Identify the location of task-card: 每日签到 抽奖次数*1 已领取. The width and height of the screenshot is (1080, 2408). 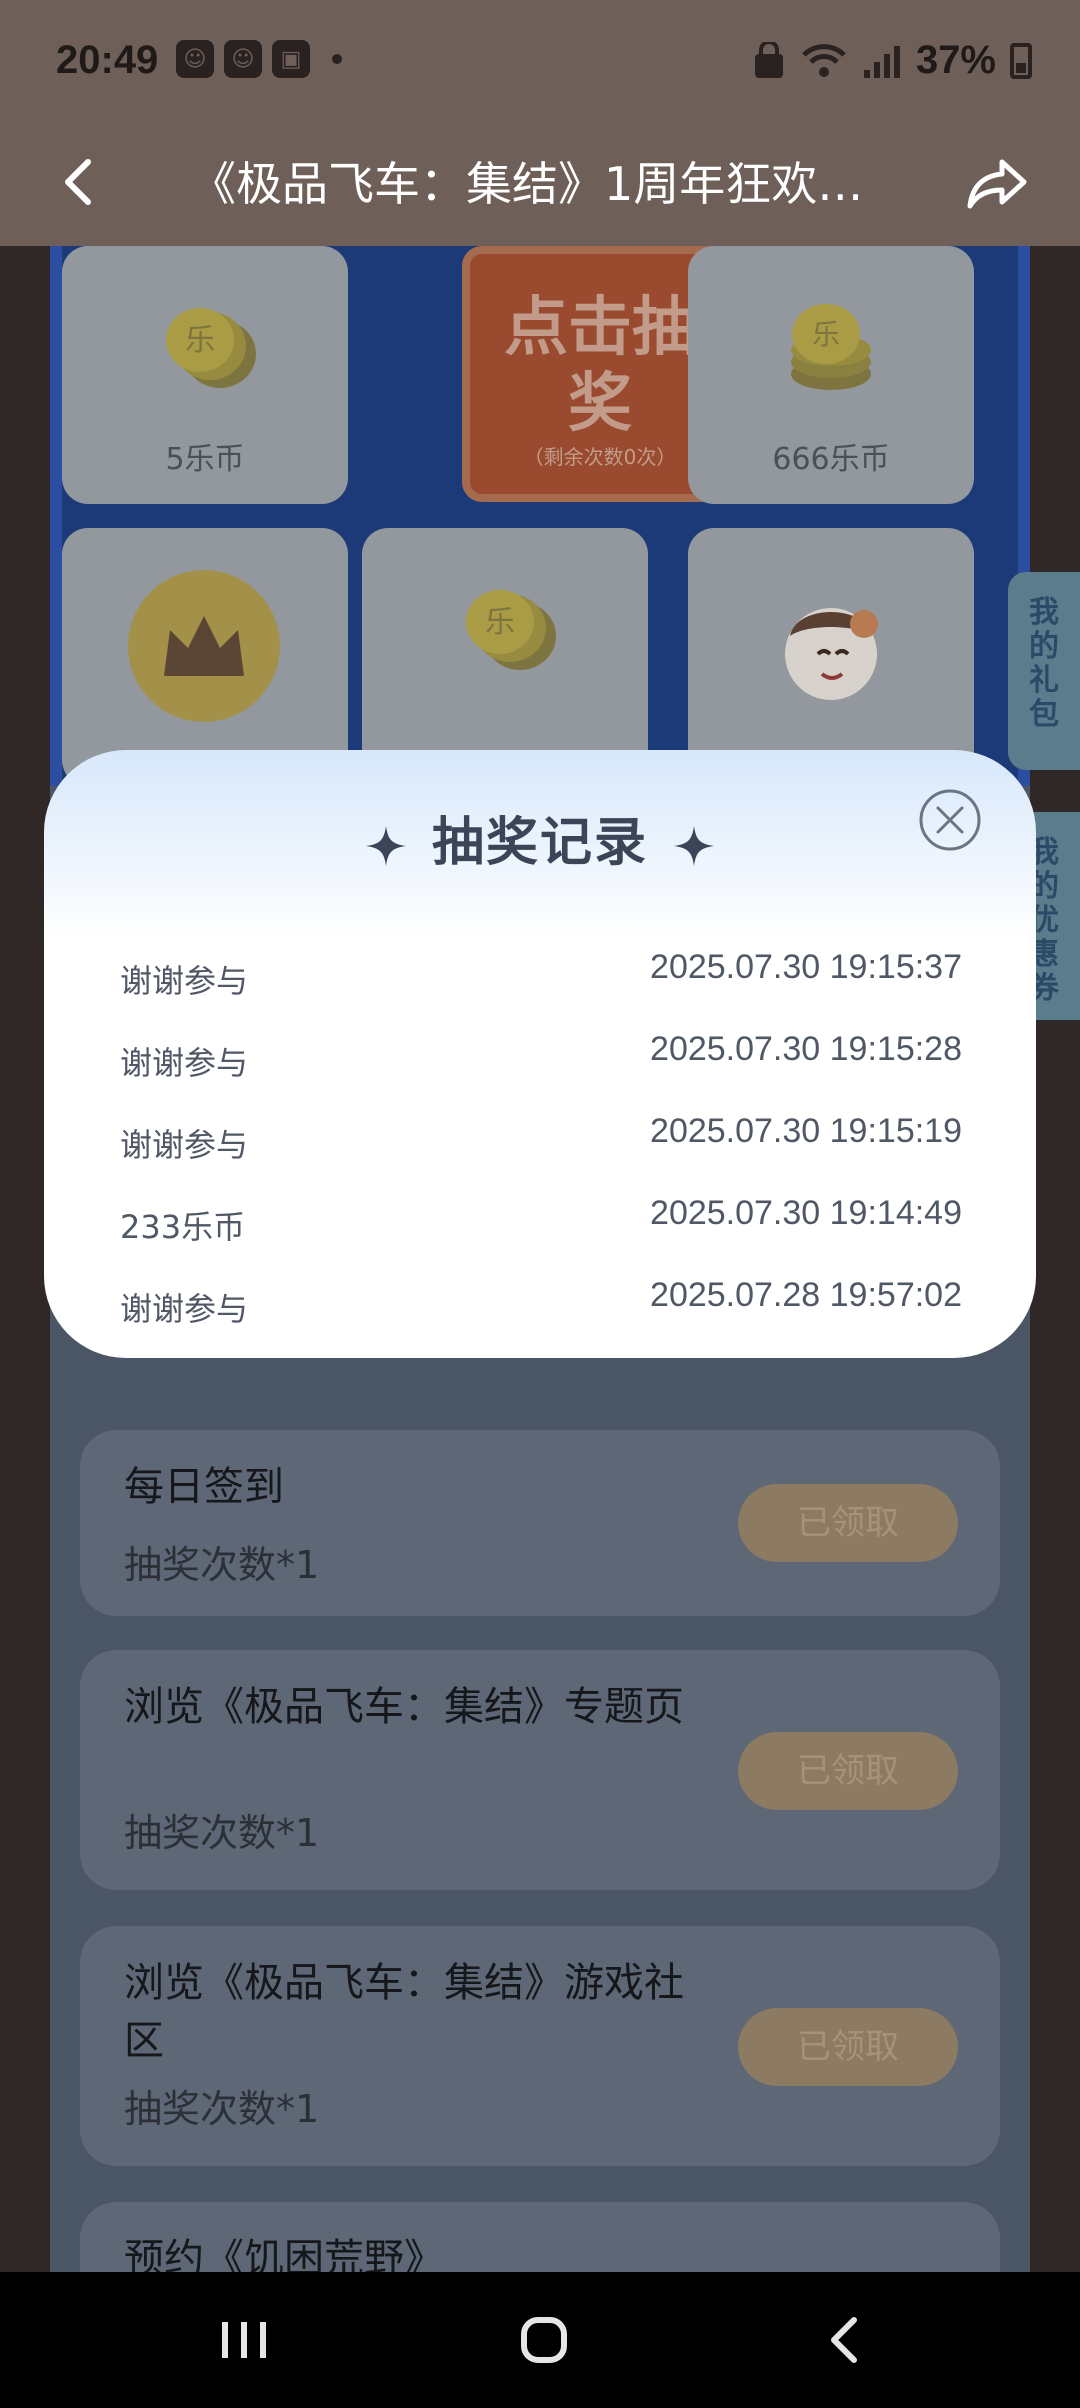
(540, 1523).